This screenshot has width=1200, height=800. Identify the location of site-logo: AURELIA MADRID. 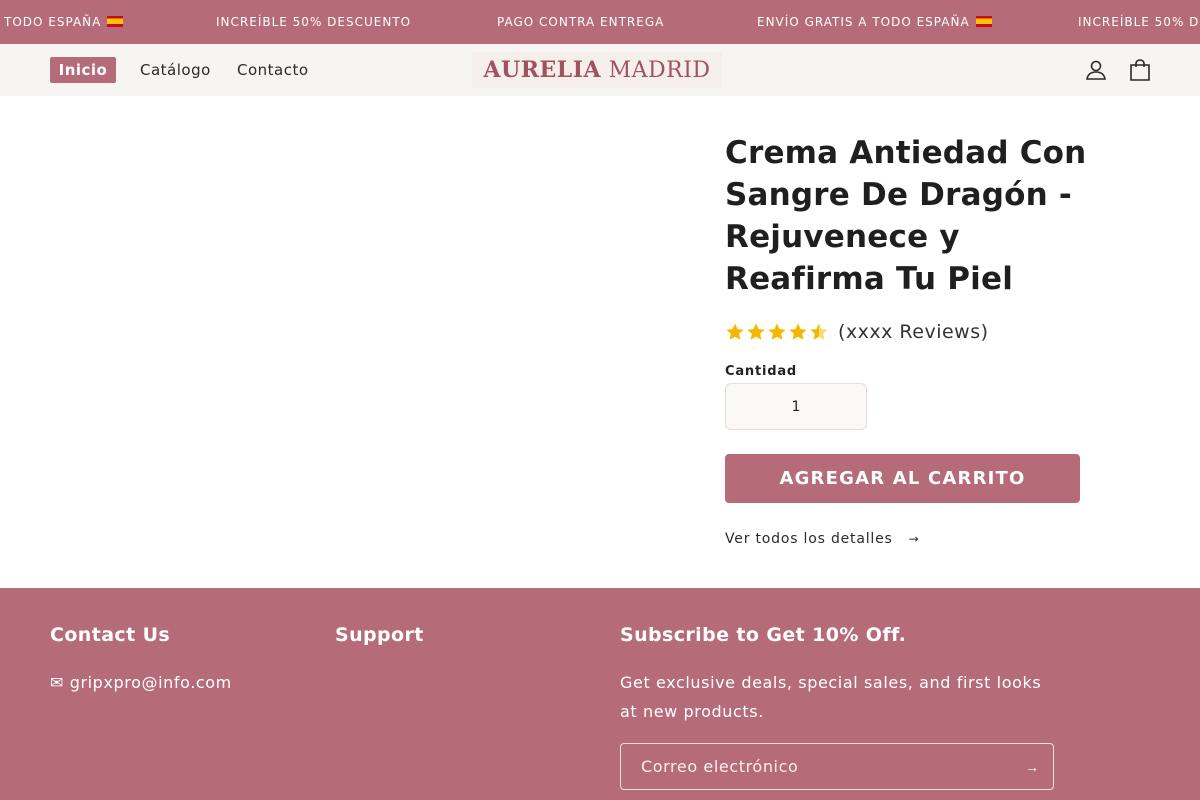
(597, 70).